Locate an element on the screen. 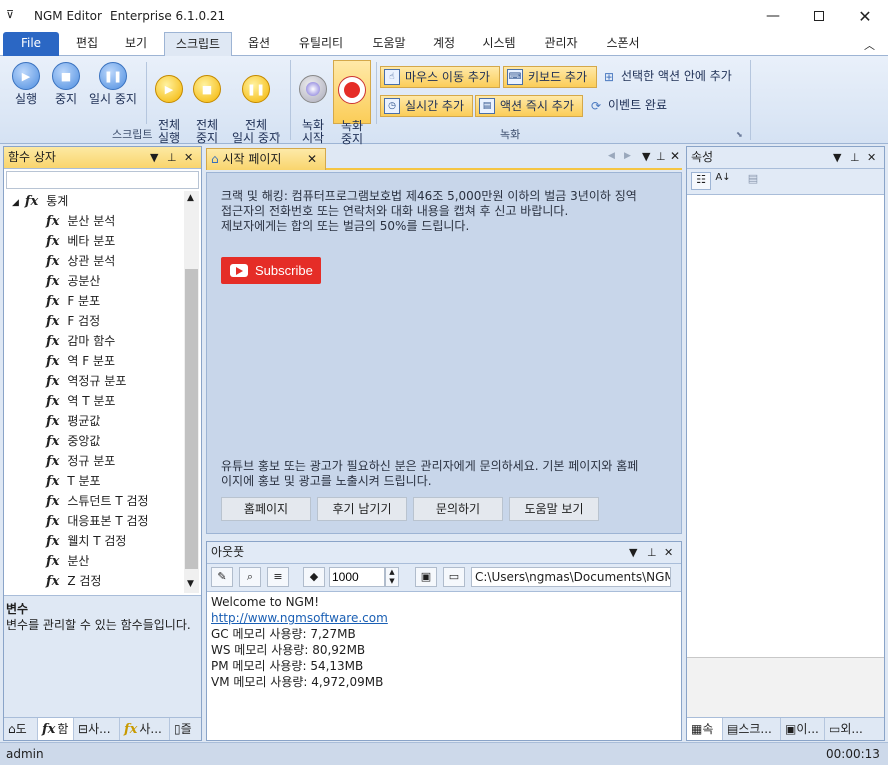  script-group-launcher-icon: ⬊ is located at coordinates (277, 134).